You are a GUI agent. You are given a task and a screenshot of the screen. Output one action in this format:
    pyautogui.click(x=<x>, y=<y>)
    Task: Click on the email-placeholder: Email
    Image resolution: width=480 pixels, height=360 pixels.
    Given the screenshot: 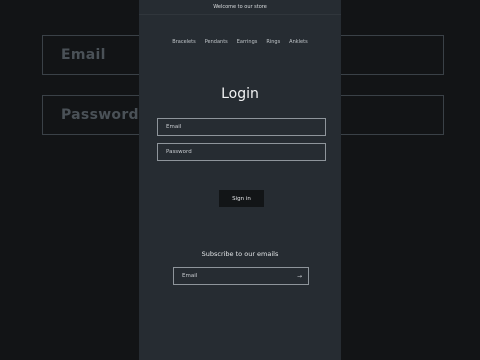 What is the action you would take?
    pyautogui.click(x=174, y=127)
    